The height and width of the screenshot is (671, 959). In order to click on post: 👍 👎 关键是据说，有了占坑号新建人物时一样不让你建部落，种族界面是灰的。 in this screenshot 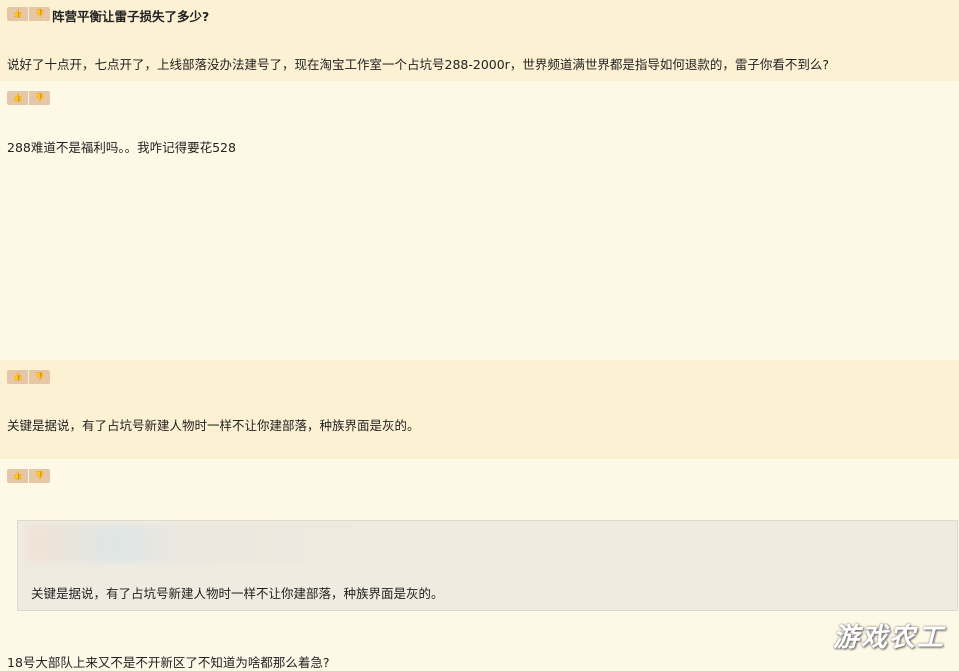, I will do `click(479, 409)`.